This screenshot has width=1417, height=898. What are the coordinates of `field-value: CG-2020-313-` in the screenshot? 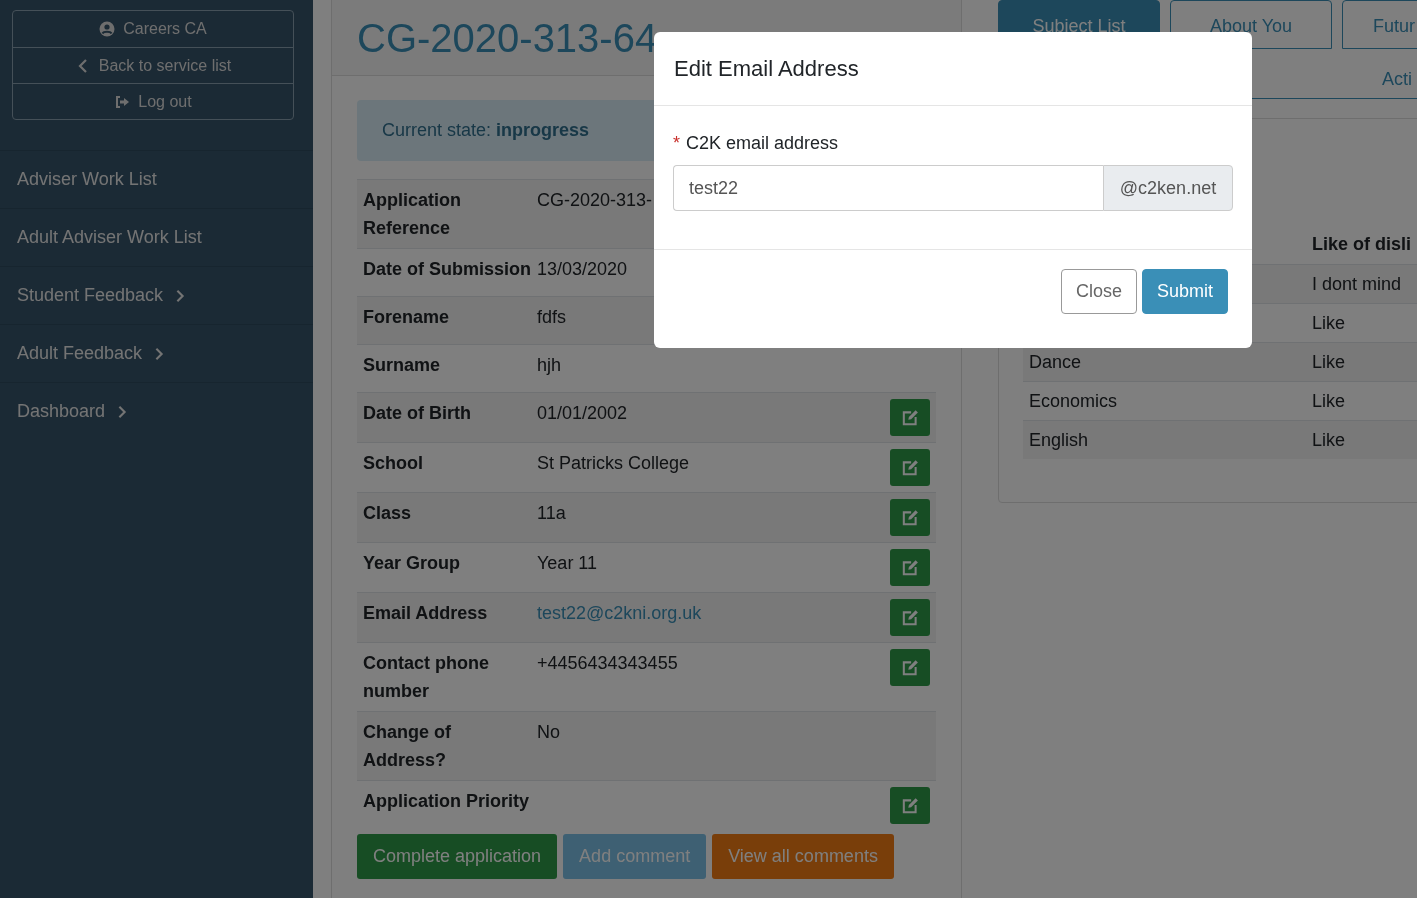 It's located at (595, 200).